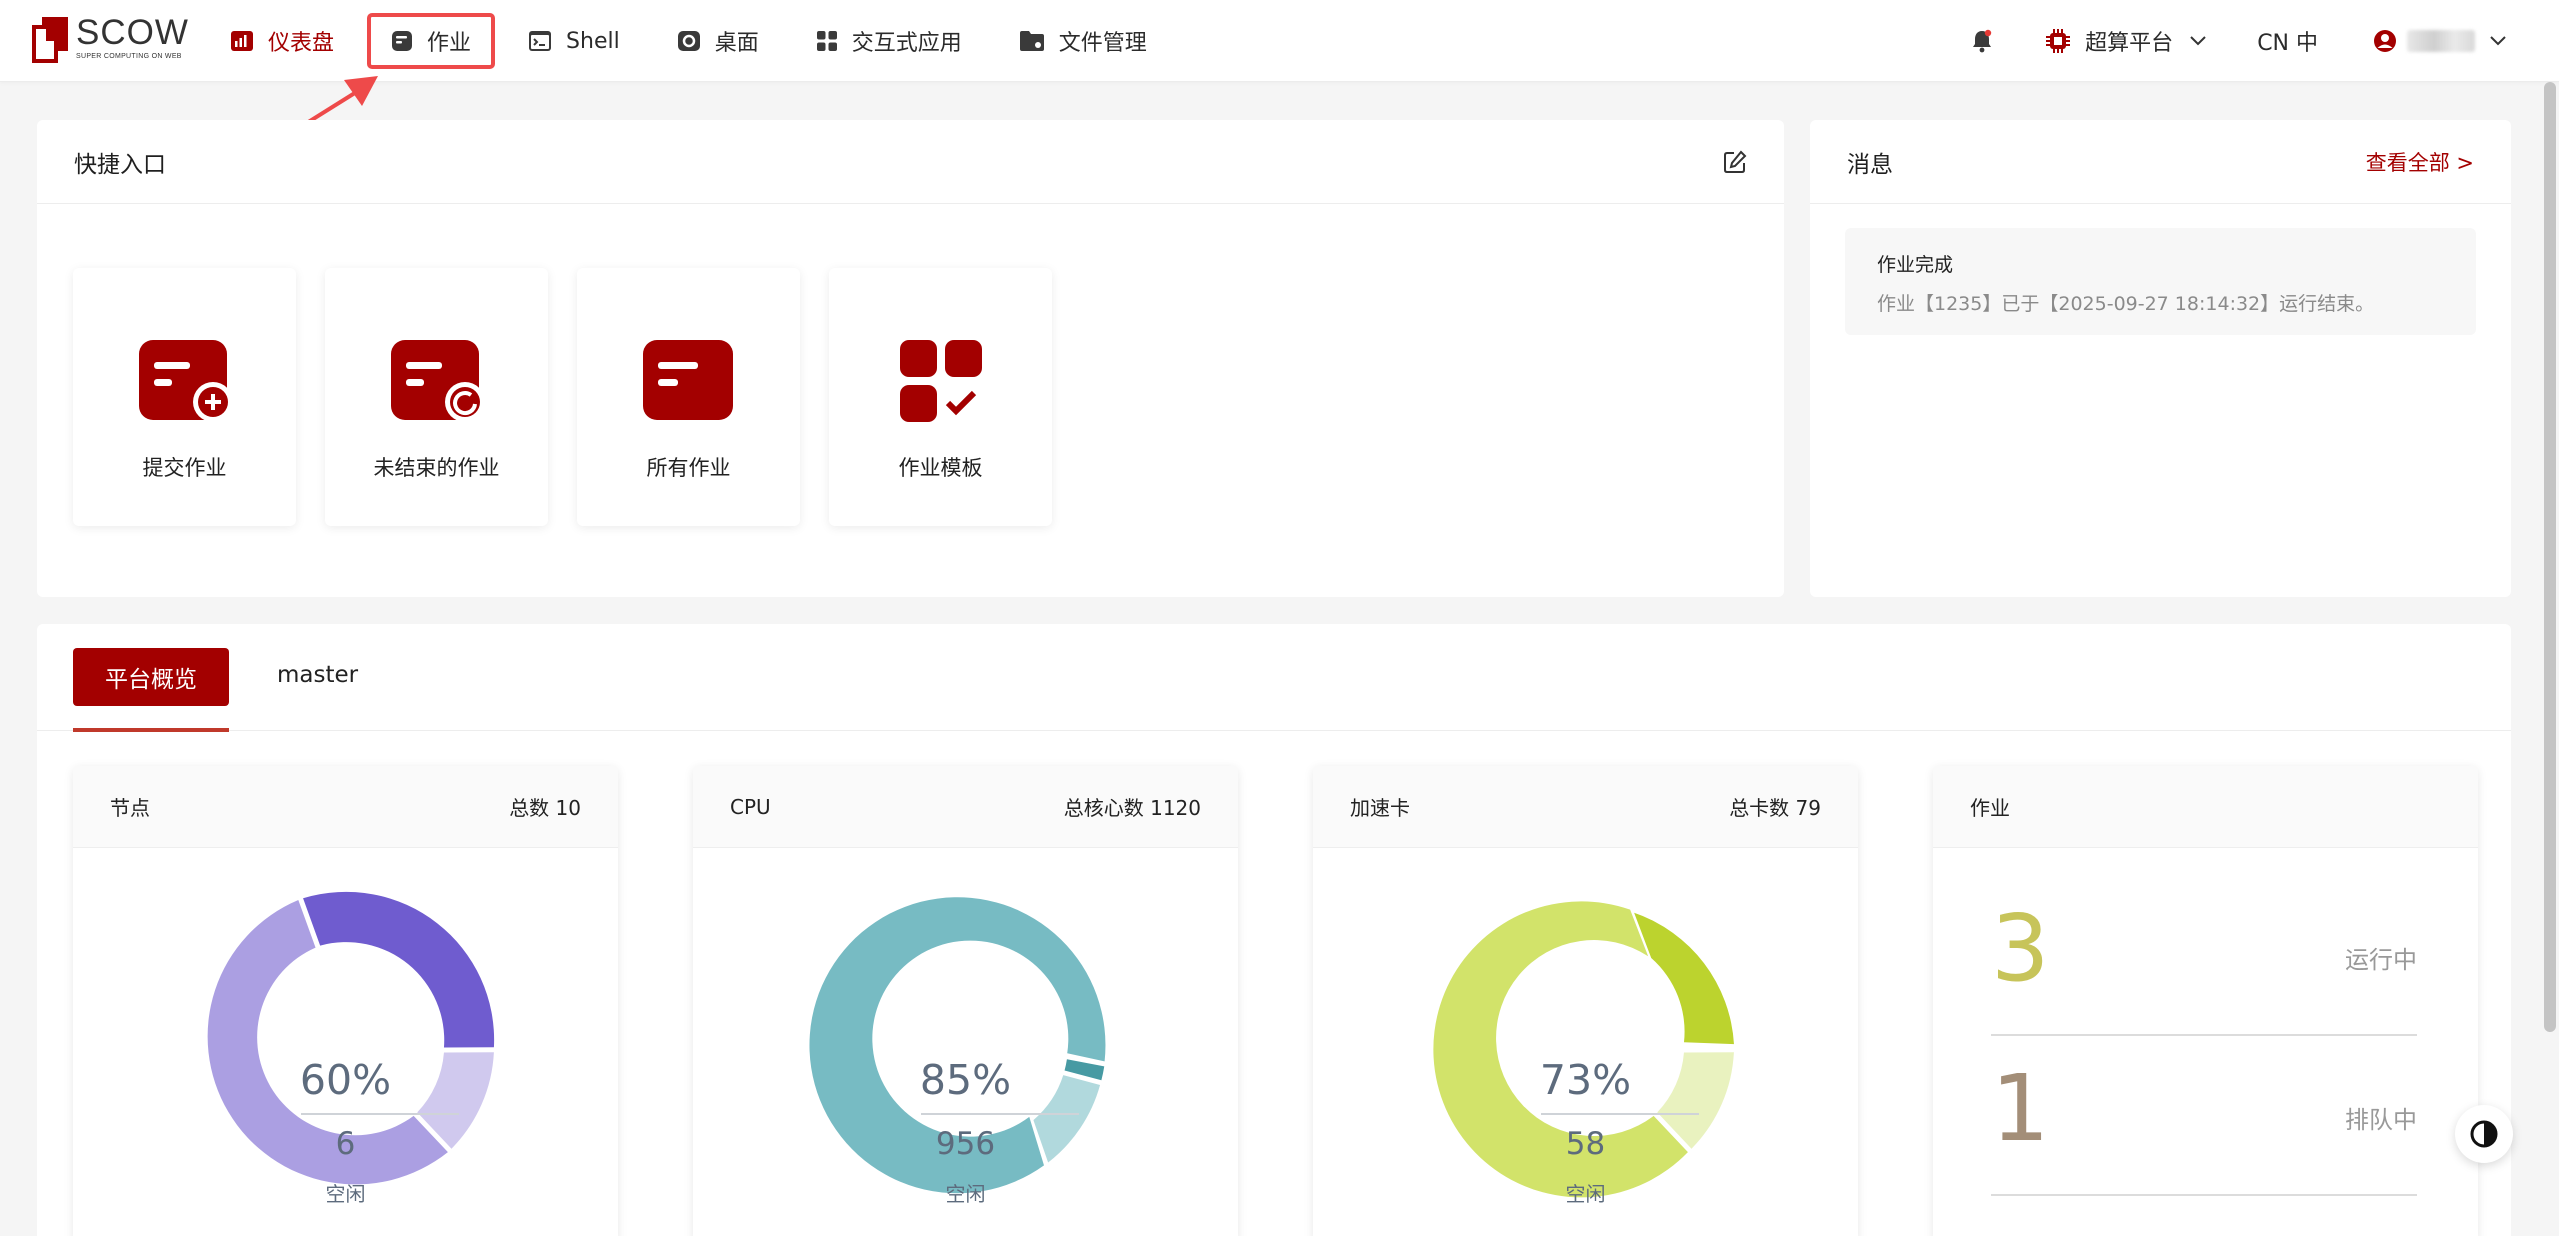 The height and width of the screenshot is (1236, 2559). I want to click on nav-dashboard: 仪表盘, so click(282, 41).